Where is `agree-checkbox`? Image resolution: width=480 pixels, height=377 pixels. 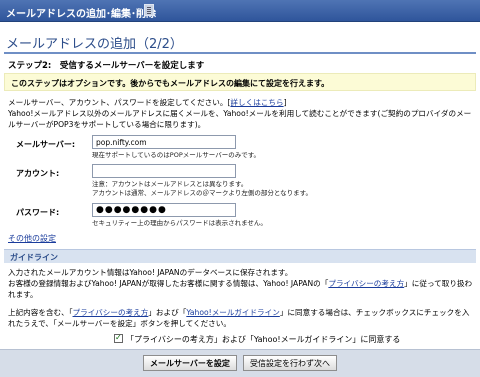 agree-checkbox is located at coordinates (118, 338).